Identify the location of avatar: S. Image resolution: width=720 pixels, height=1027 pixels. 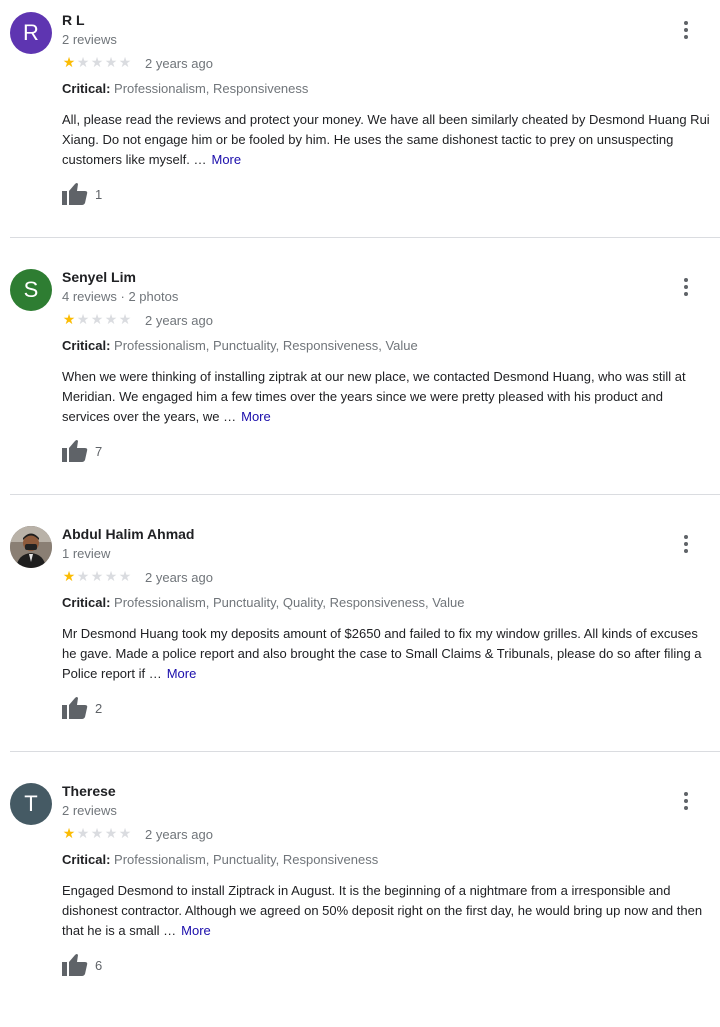
(31, 290).